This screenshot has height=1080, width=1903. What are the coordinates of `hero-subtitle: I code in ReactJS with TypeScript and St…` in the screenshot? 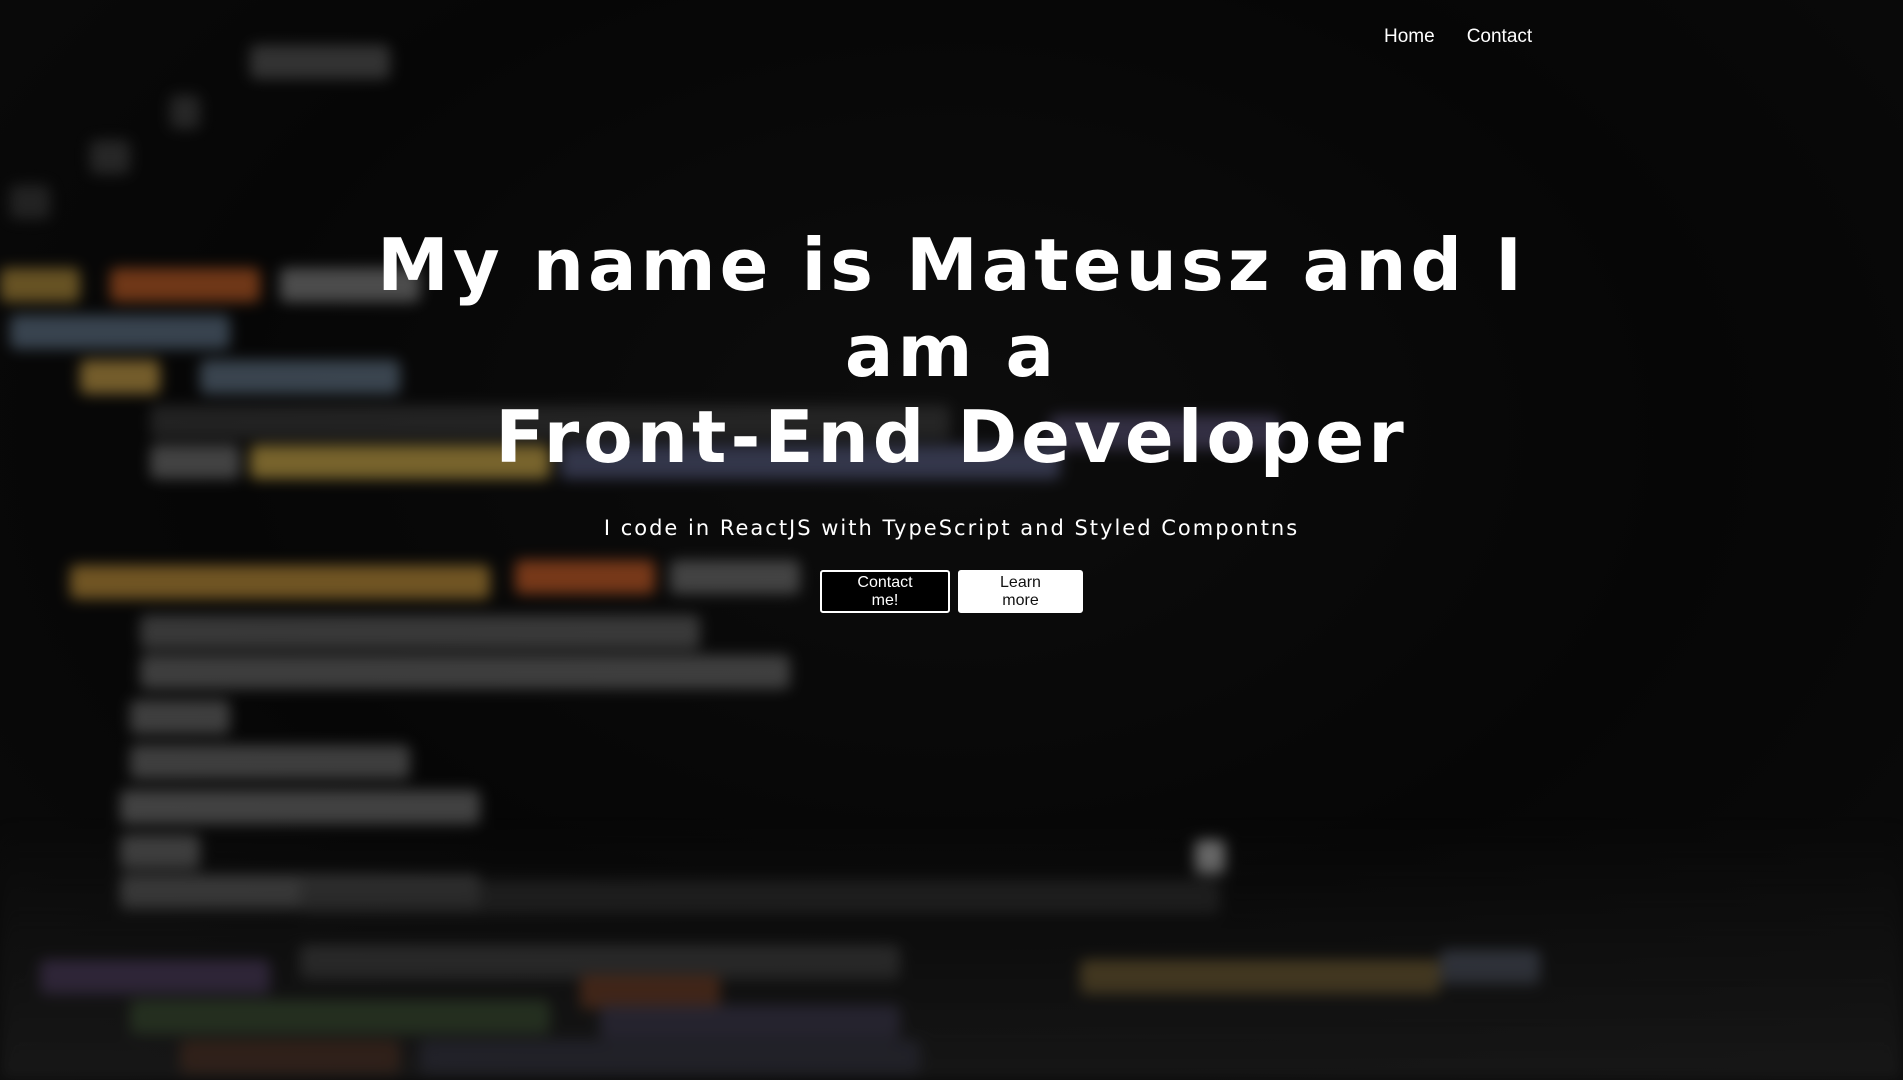 It's located at (951, 528).